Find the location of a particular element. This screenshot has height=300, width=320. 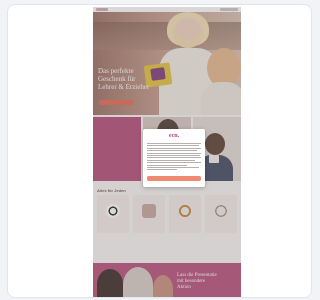

cookie-consent-modal: ecn. is located at coordinates (174, 158).